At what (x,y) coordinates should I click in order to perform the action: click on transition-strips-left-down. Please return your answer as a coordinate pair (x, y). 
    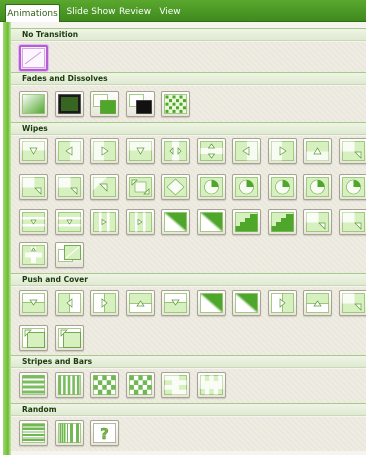
    Looking at the image, I should click on (246, 151).